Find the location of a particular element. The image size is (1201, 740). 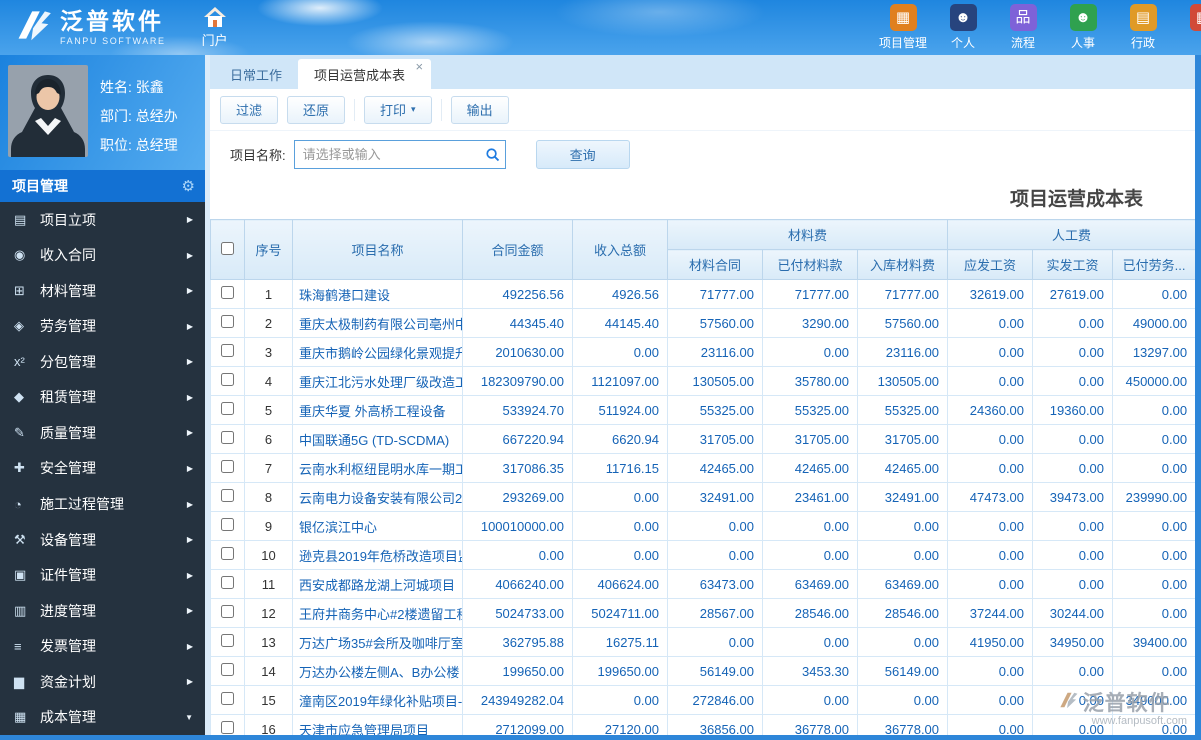

vertical-scrollbar is located at coordinates (1198, 397).